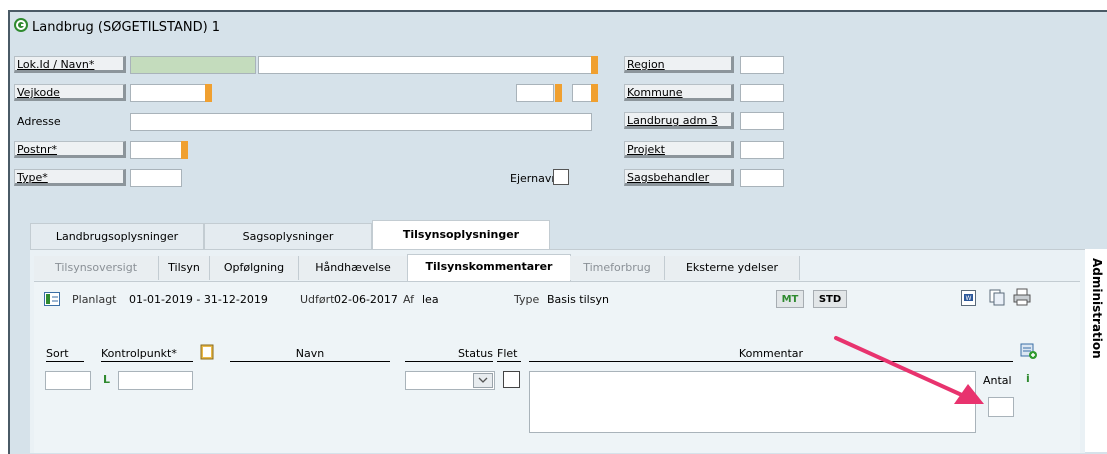  I want to click on col-navn: Navn, so click(310, 354).